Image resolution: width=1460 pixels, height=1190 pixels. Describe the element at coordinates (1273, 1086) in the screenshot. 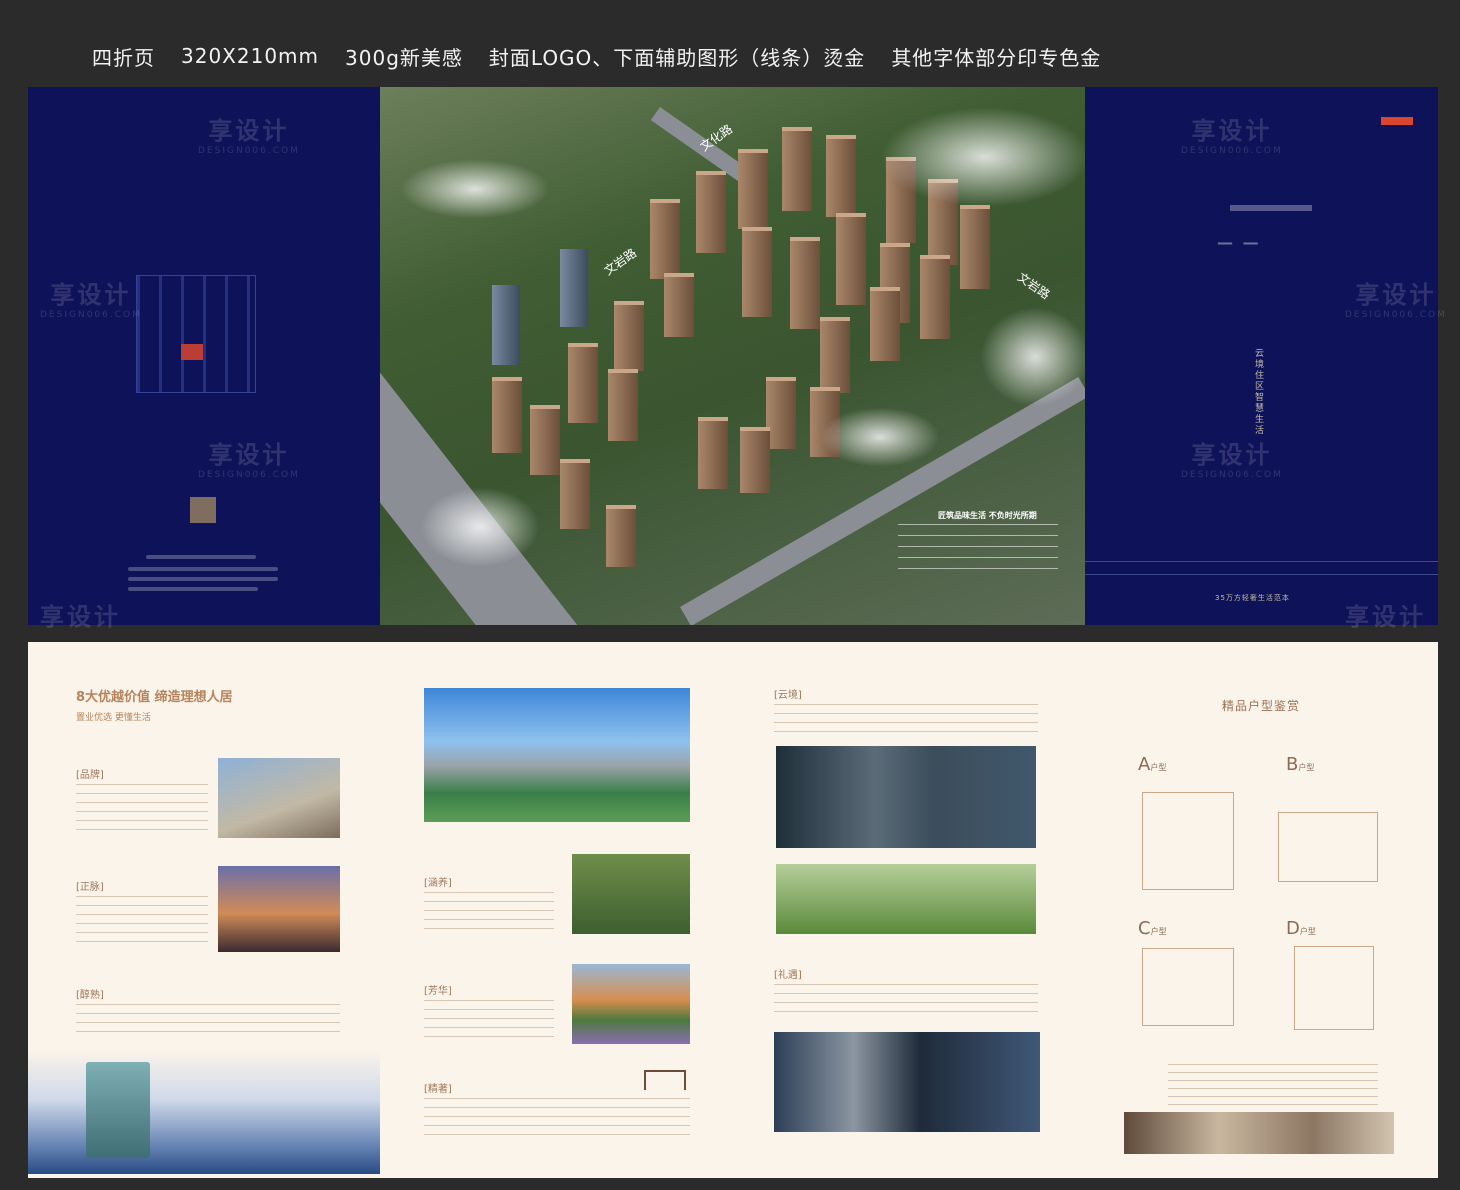

I see `floorplan-note` at that location.